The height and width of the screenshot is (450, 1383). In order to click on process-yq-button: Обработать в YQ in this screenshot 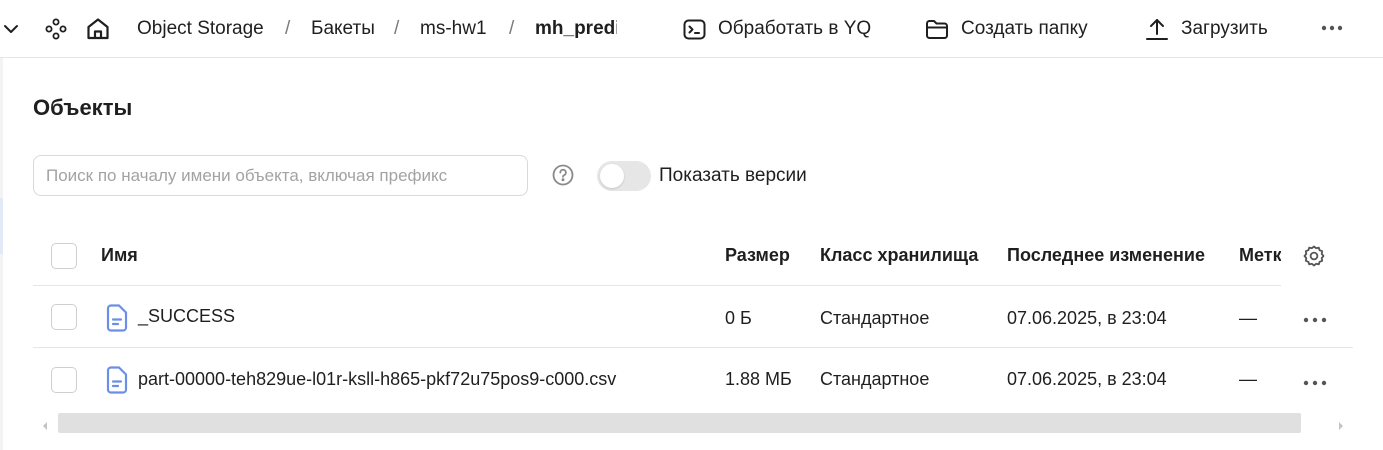, I will do `click(777, 29)`.